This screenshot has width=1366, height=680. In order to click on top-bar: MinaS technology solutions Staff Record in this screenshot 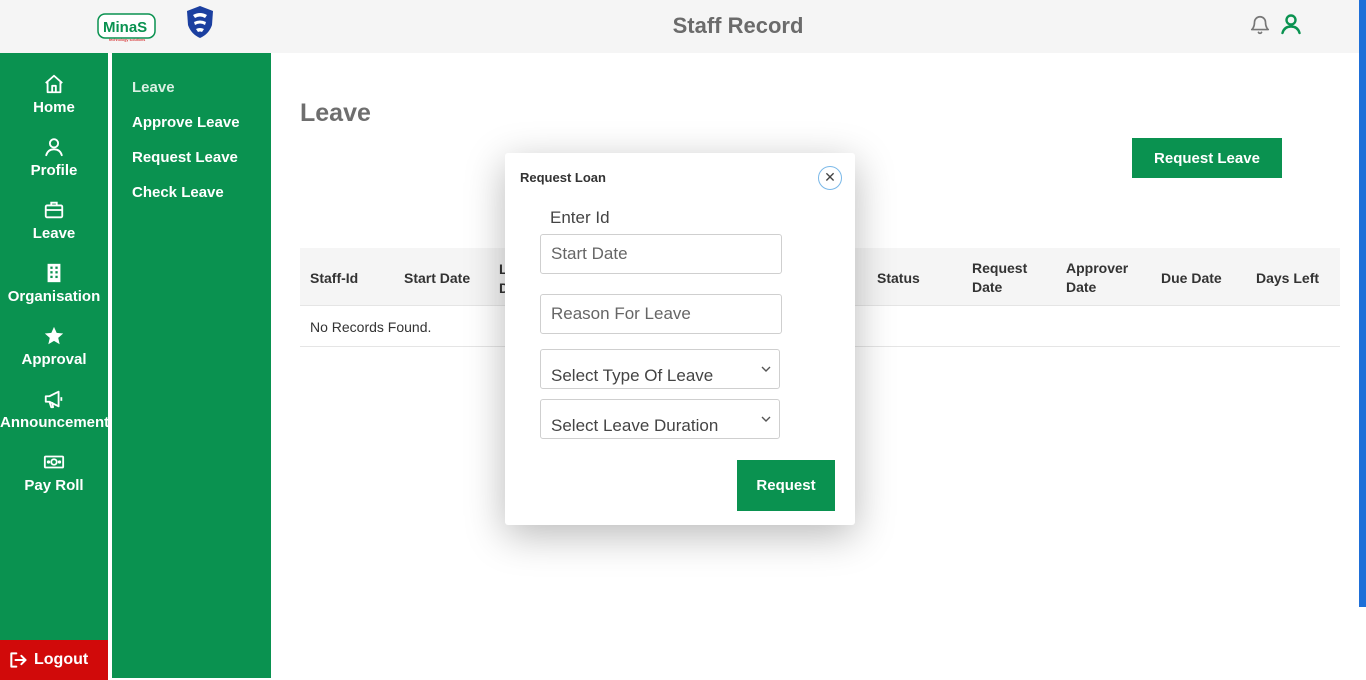, I will do `click(683, 26)`.